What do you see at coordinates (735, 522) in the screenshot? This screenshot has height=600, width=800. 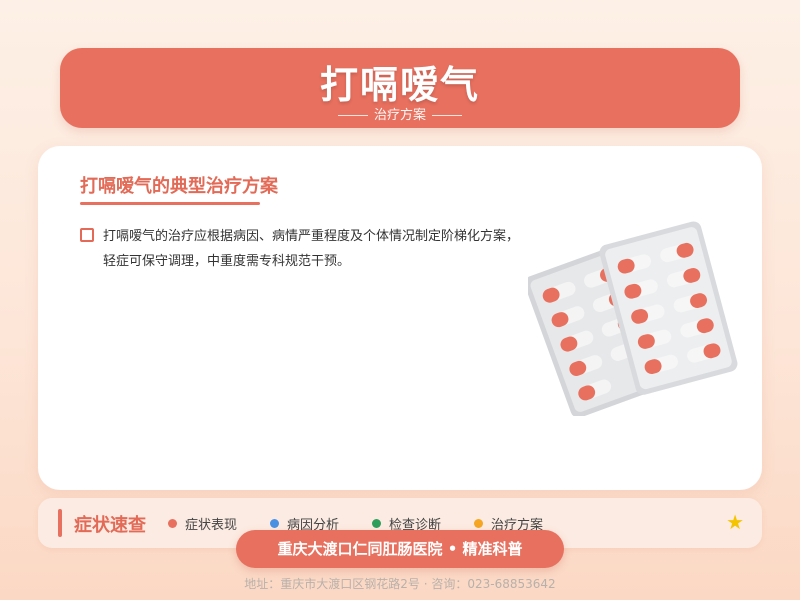 I see `star-icon: ★` at bounding box center [735, 522].